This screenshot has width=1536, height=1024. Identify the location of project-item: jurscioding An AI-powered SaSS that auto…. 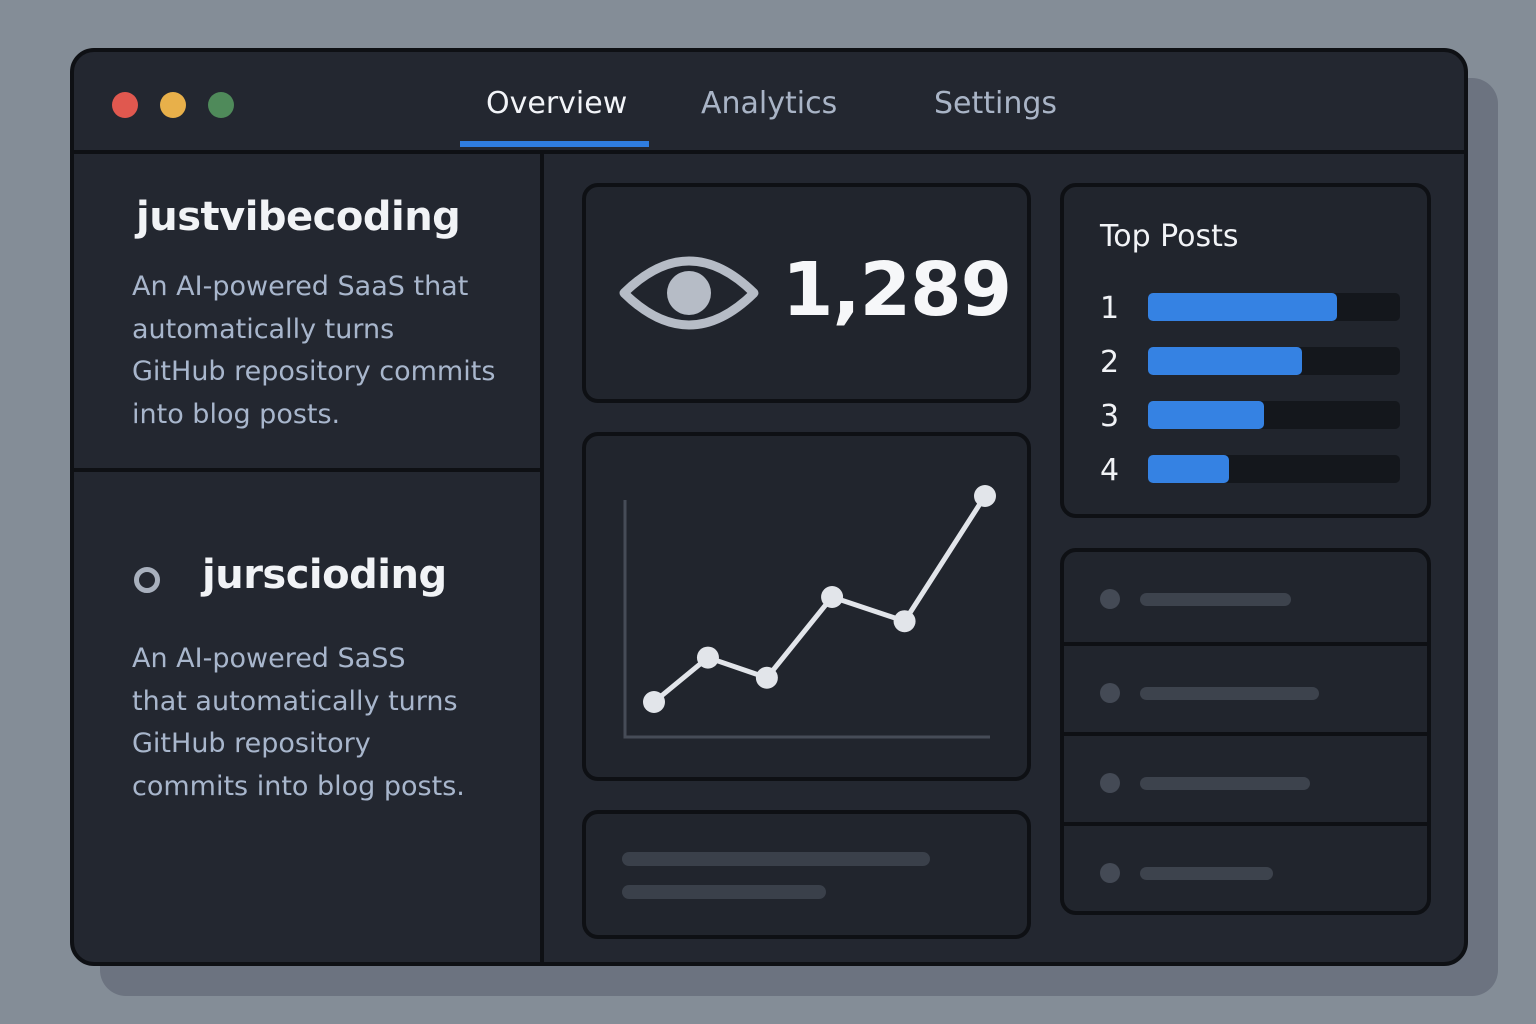
(307, 717).